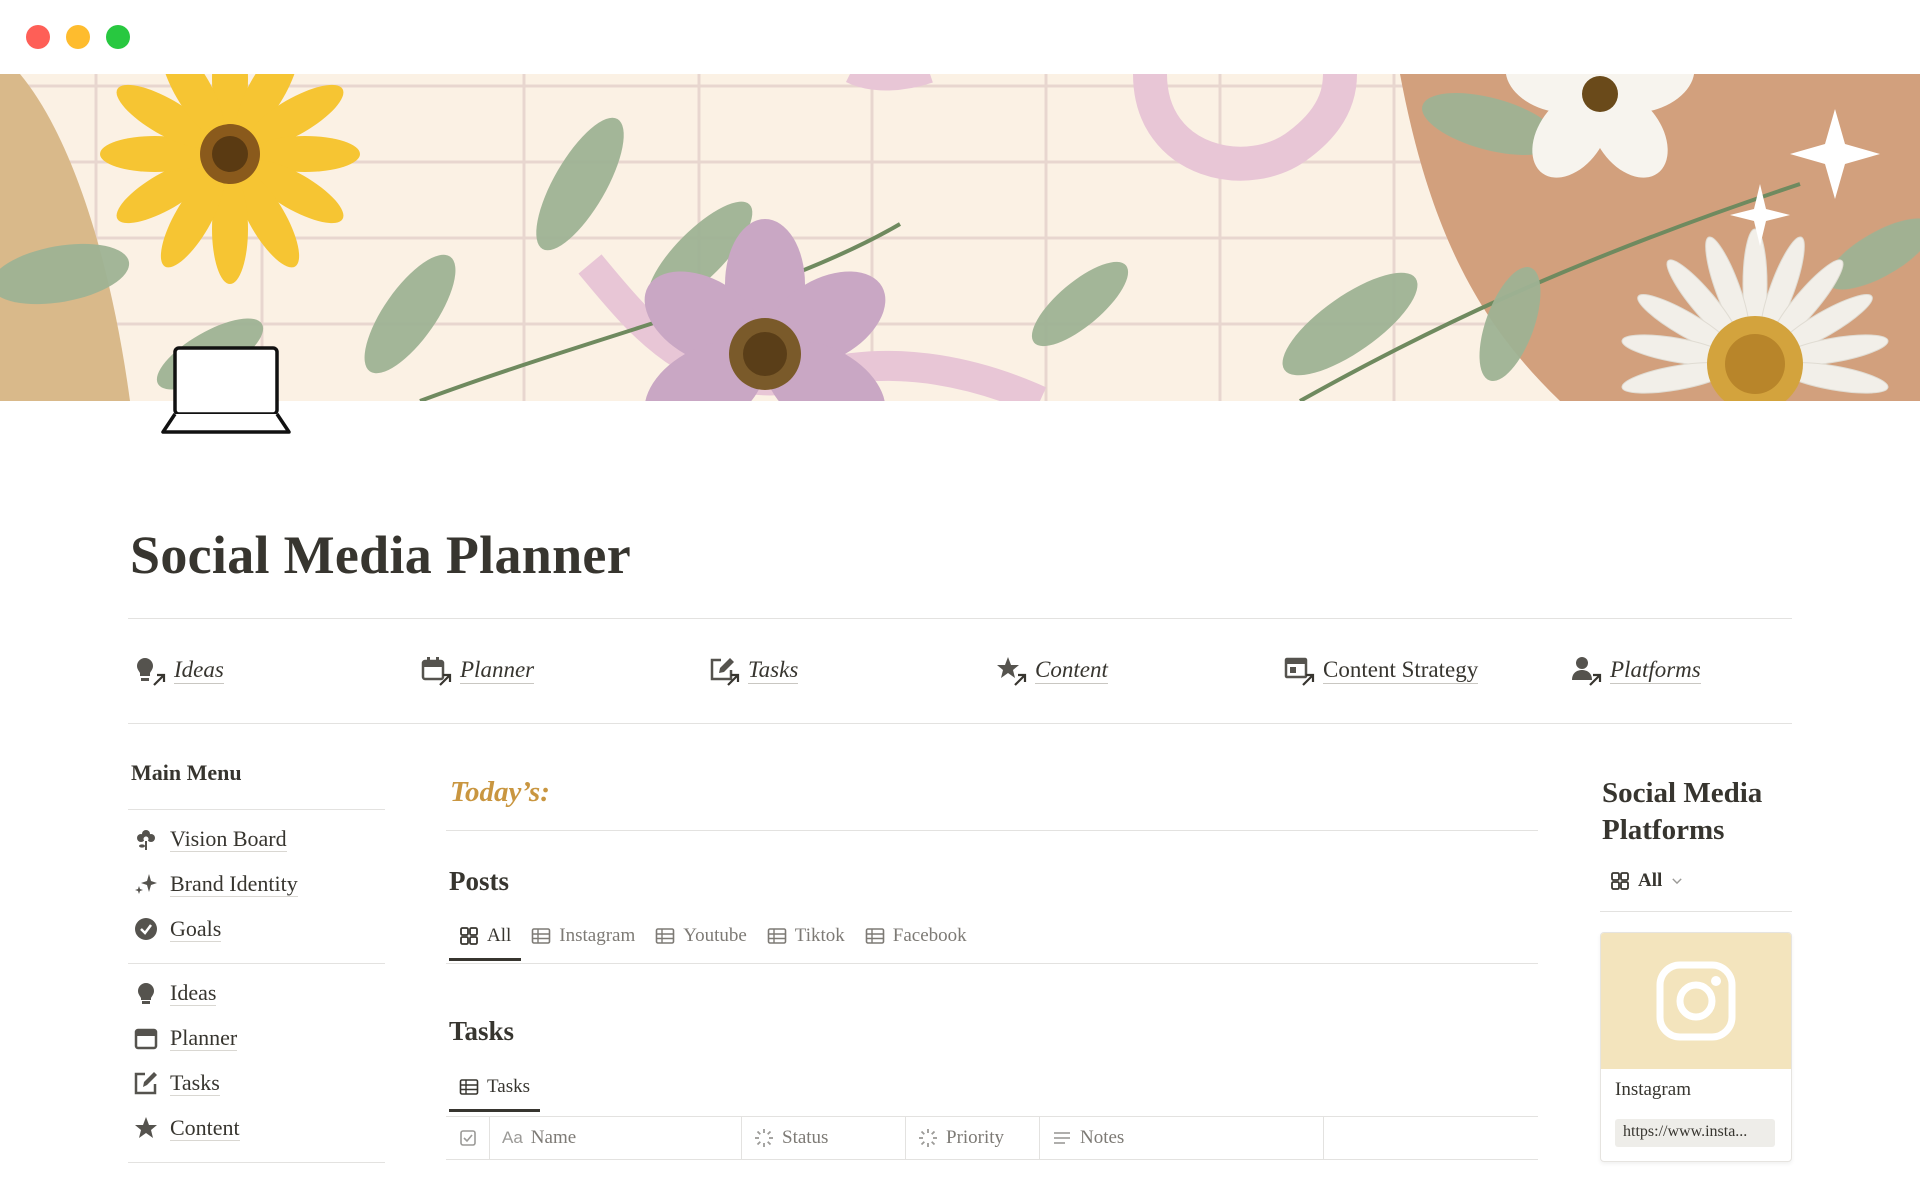 Image resolution: width=1920 pixels, height=1200 pixels. What do you see at coordinates (146, 929) in the screenshot?
I see `check-circle-icon` at bounding box center [146, 929].